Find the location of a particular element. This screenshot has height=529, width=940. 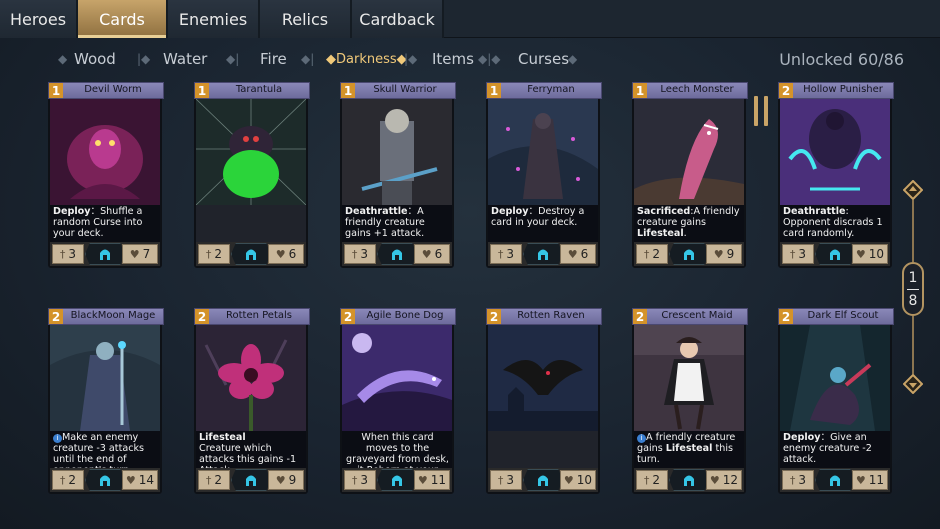

keyword: Lifesteal is located at coordinates (689, 448).